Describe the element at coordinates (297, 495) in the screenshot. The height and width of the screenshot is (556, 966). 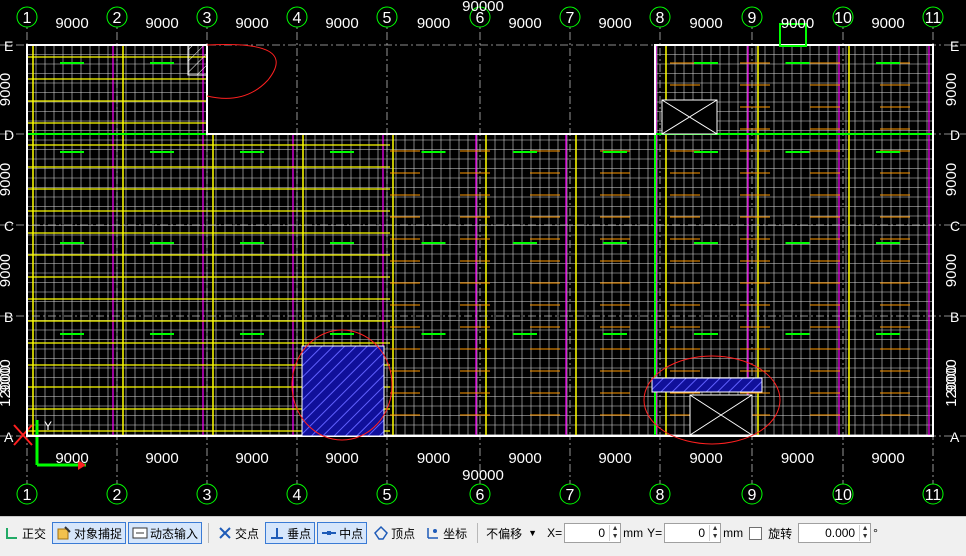
I see `grid-number-bottom: 4` at that location.